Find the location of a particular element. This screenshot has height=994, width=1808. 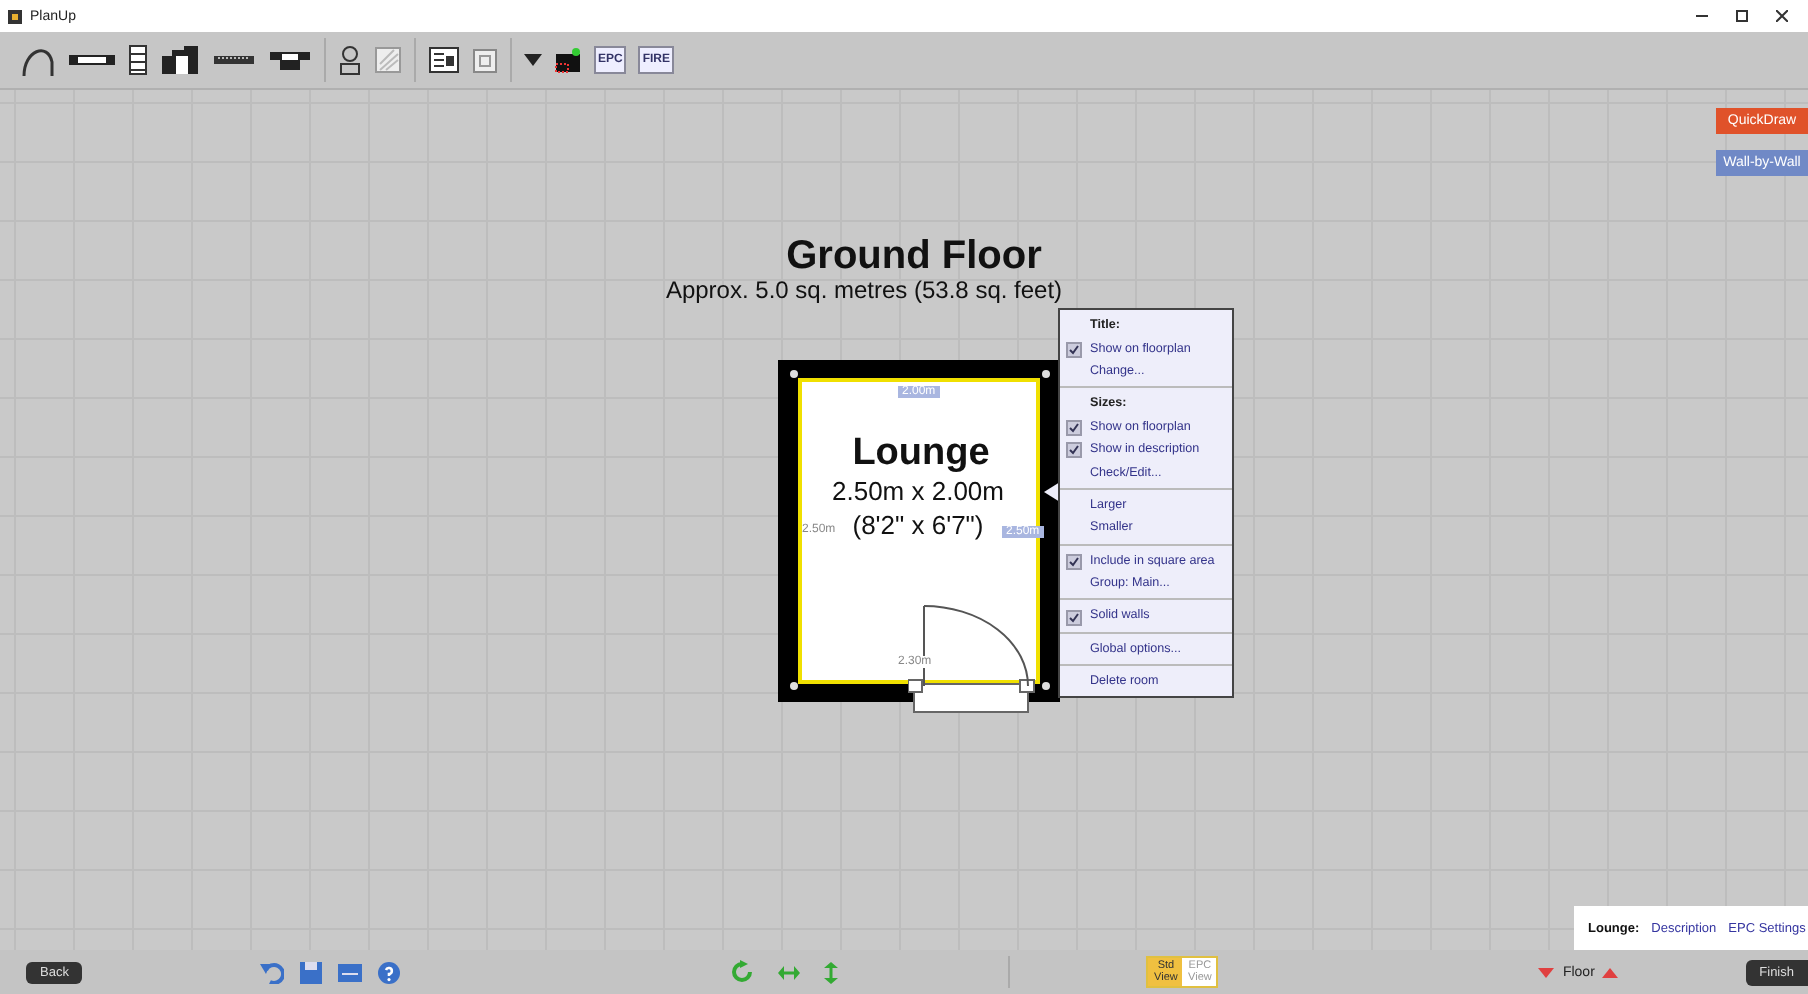

floor-title: Ground Floor is located at coordinates (914, 257).